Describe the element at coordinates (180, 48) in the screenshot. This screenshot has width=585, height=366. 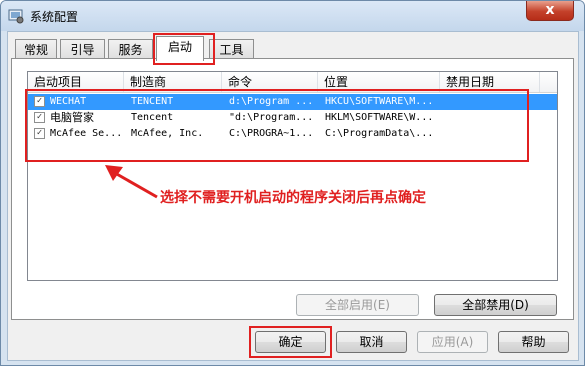
I see `tab-startup: 启动` at that location.